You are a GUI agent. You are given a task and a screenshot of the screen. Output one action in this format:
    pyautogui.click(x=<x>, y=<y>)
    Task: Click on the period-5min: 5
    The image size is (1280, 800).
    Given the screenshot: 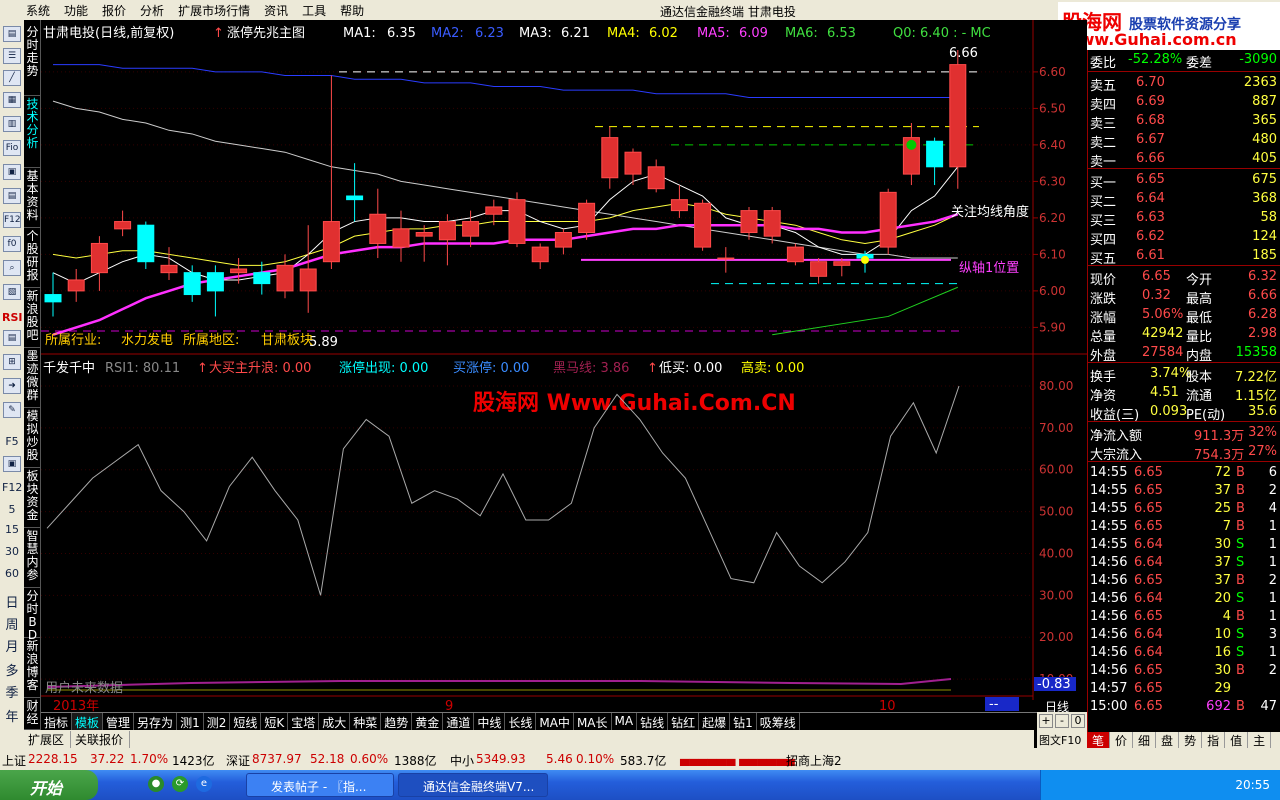 What is the action you would take?
    pyautogui.click(x=12, y=510)
    